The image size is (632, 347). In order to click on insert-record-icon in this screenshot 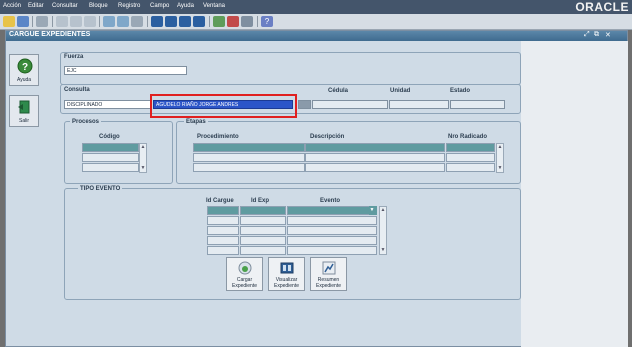, I will do `click(219, 21)`.